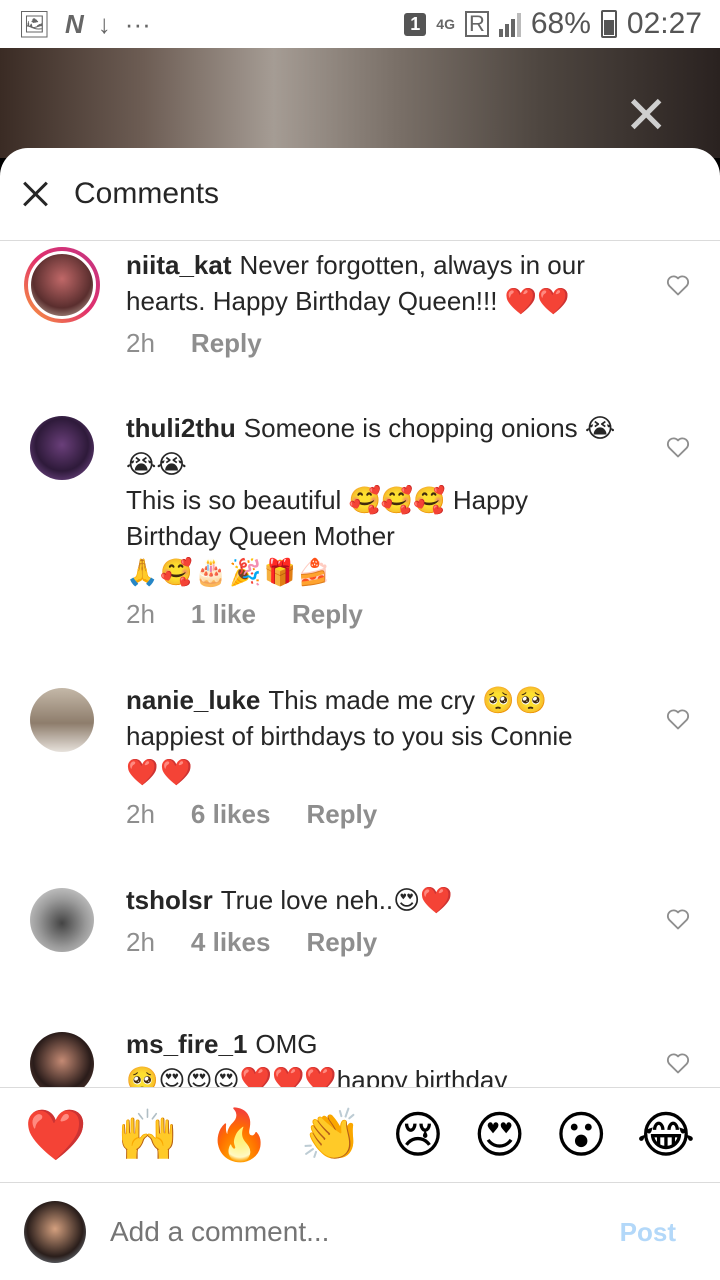  What do you see at coordinates (148, 1135) in the screenshot?
I see `emoji-raised-hands-button: 🙌` at bounding box center [148, 1135].